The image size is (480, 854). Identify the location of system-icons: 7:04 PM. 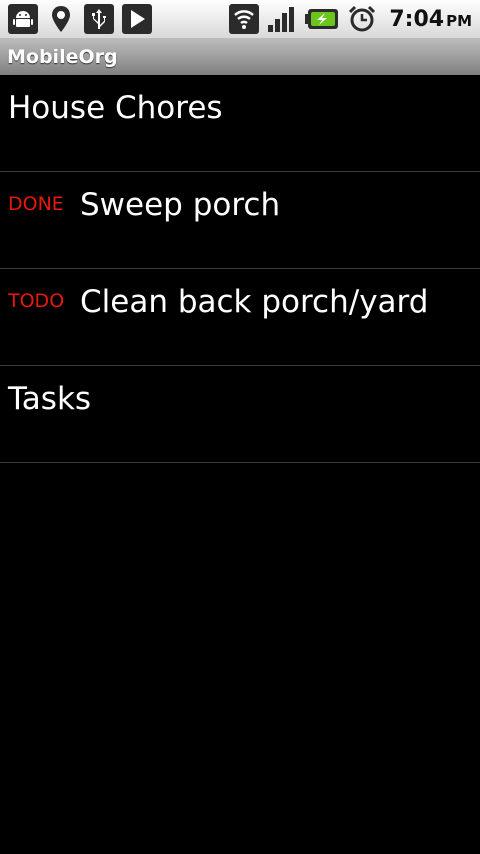
(350, 19).